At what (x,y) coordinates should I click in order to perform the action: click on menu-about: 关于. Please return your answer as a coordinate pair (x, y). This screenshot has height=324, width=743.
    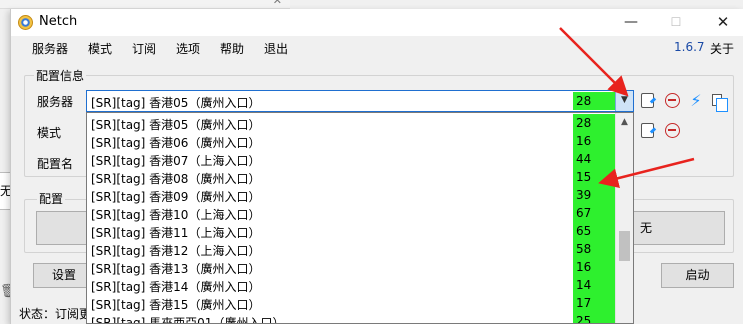
    Looking at the image, I should click on (722, 48).